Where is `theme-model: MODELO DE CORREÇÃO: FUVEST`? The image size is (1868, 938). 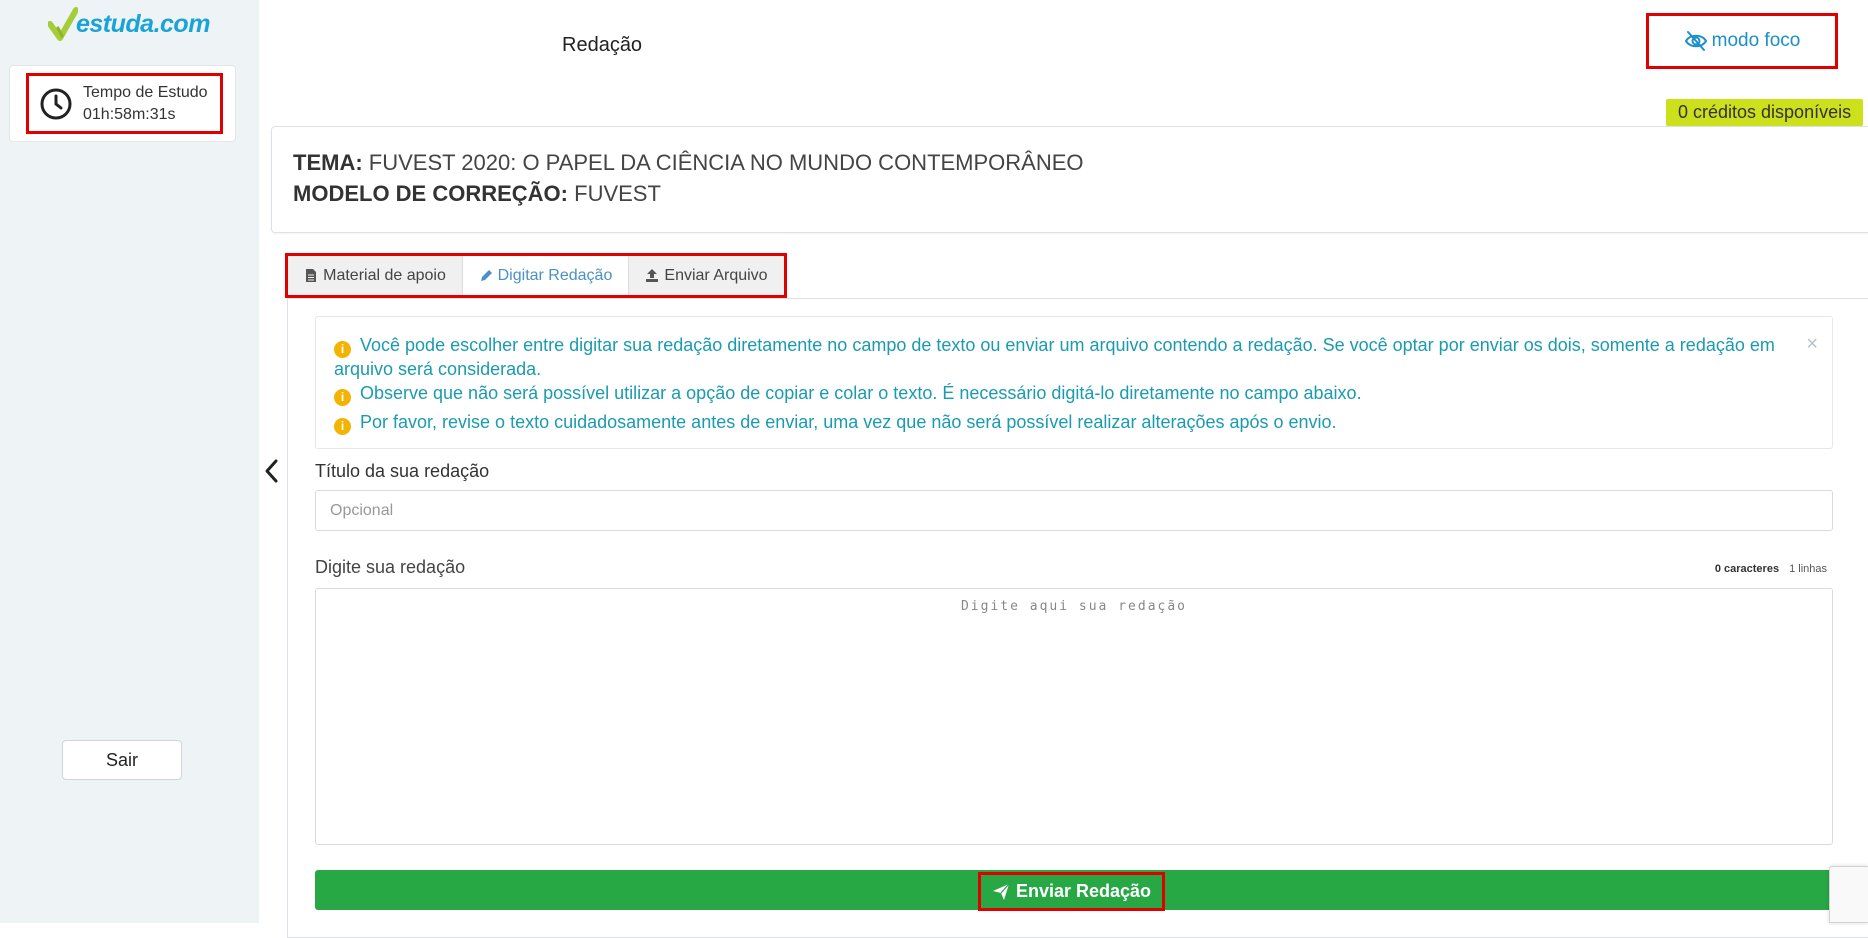 theme-model: MODELO DE CORREÇÃO: FUVEST is located at coordinates (477, 194).